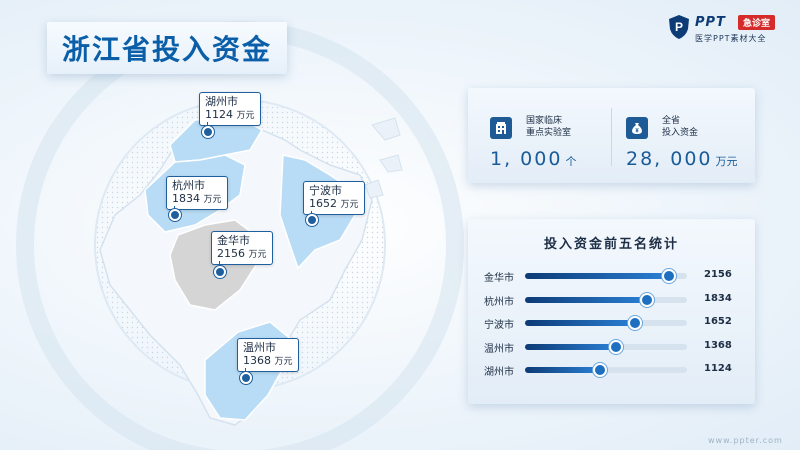 This screenshot has height=450, width=800. Describe the element at coordinates (710, 22) in the screenshot. I see `logo-brand: PPT` at that location.